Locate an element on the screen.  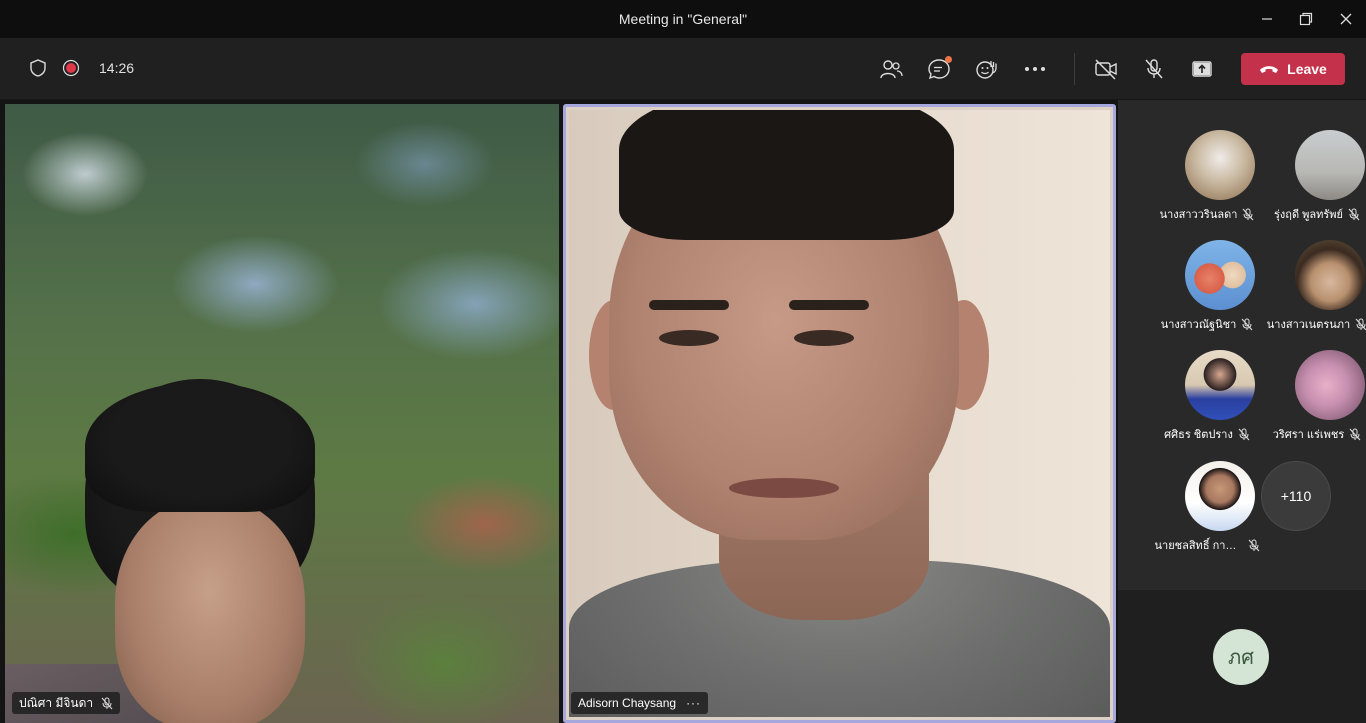
close-button is located at coordinates (1346, 19).